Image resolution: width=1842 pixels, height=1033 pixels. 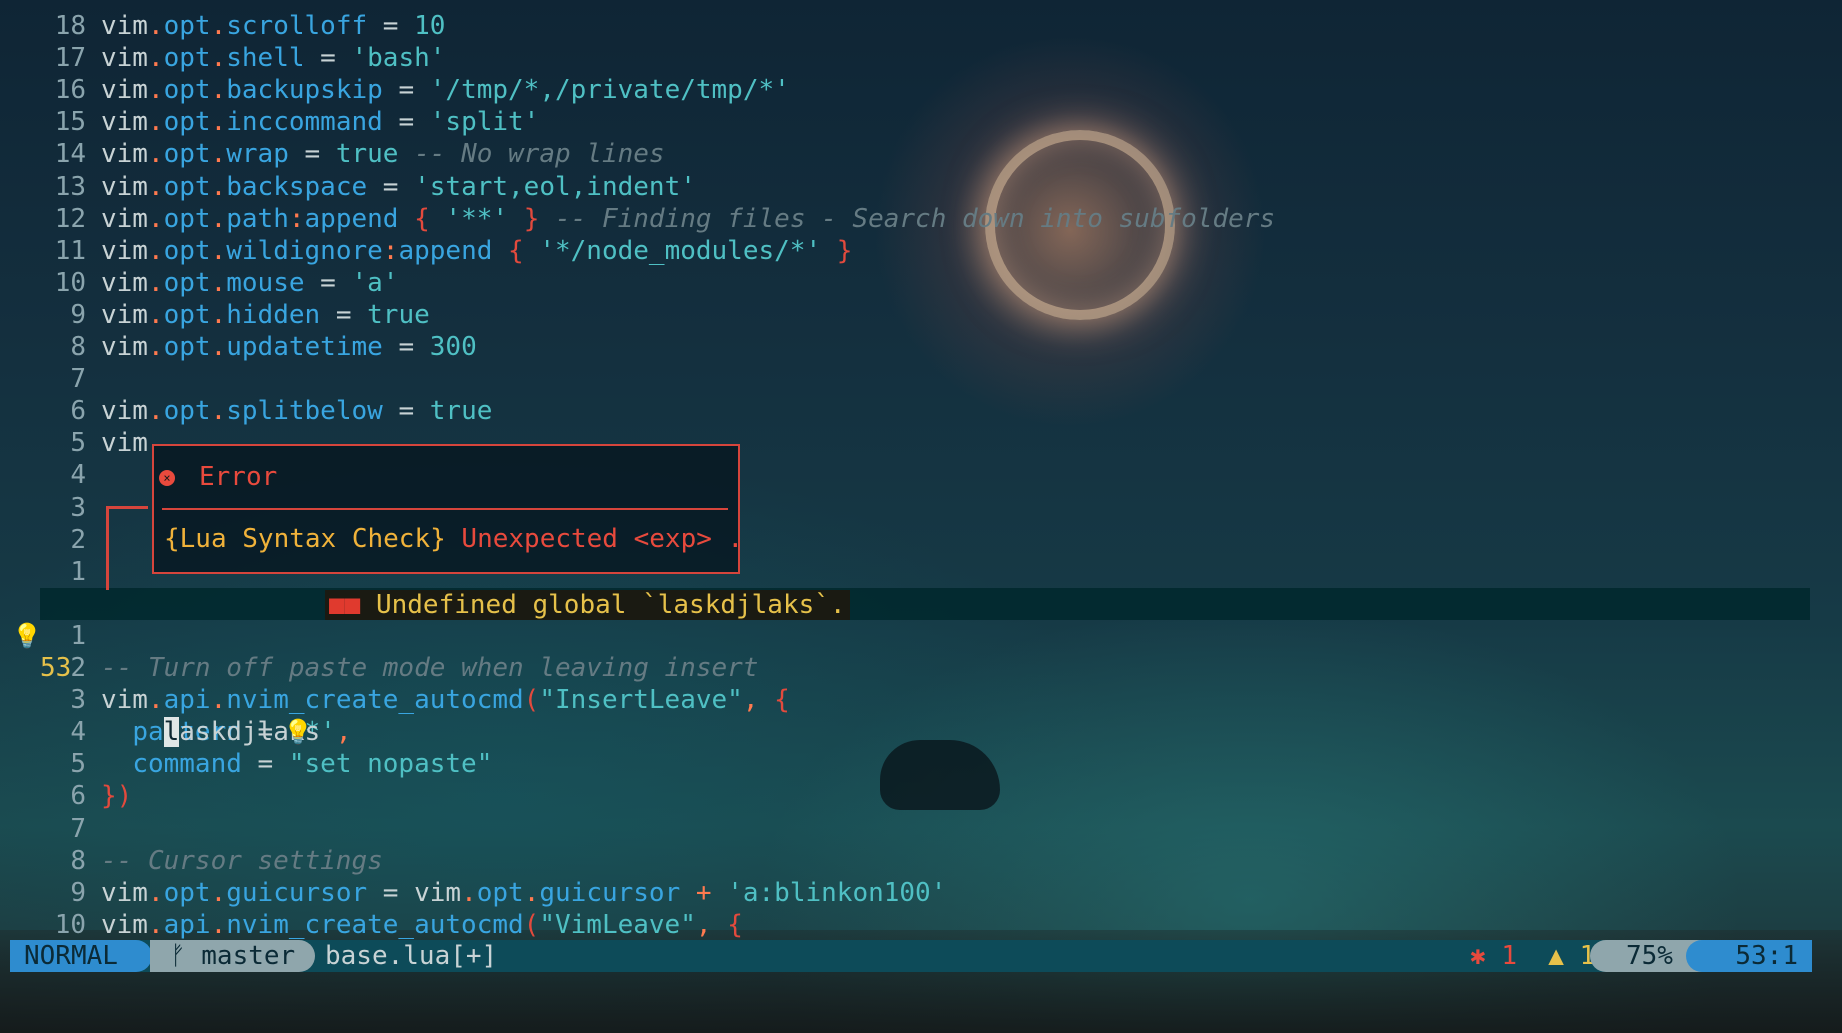 I want to click on line-number: 10, so click(x=70, y=283).